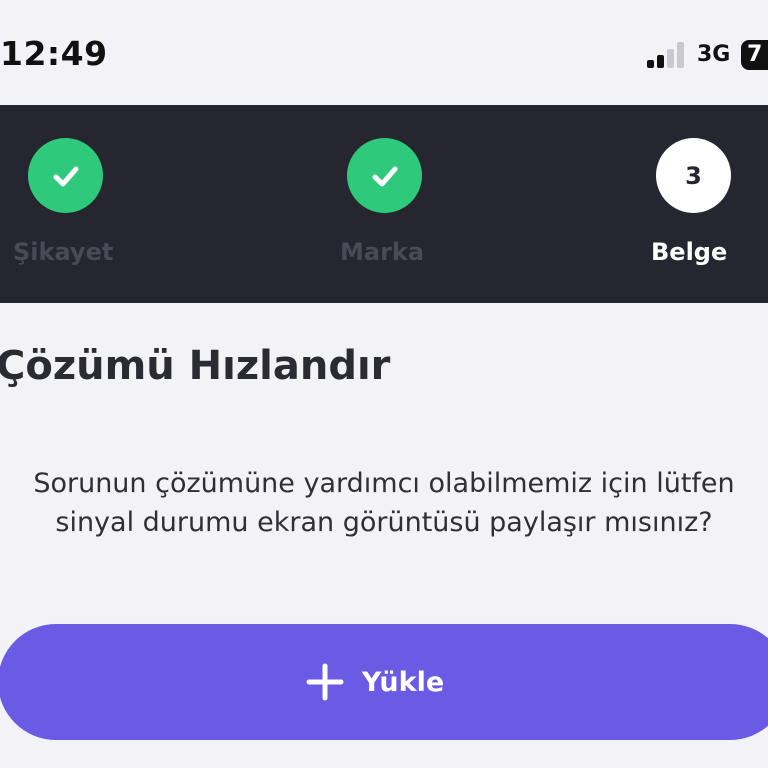 The height and width of the screenshot is (768, 768). What do you see at coordinates (325, 682) in the screenshot?
I see `plus-icon` at bounding box center [325, 682].